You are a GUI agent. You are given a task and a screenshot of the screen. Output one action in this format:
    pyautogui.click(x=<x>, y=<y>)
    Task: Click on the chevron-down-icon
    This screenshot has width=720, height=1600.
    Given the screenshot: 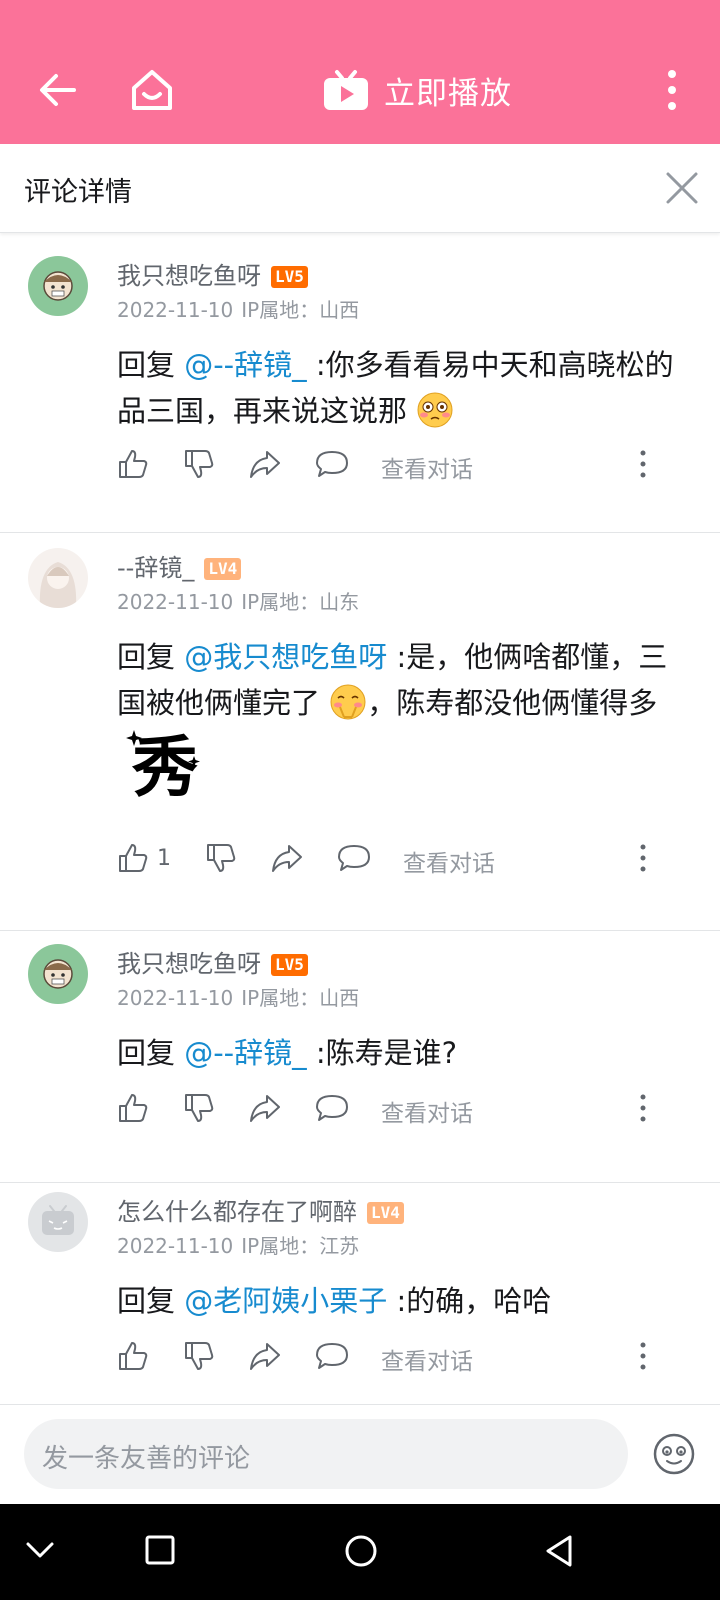 What is the action you would take?
    pyautogui.click(x=40, y=1550)
    